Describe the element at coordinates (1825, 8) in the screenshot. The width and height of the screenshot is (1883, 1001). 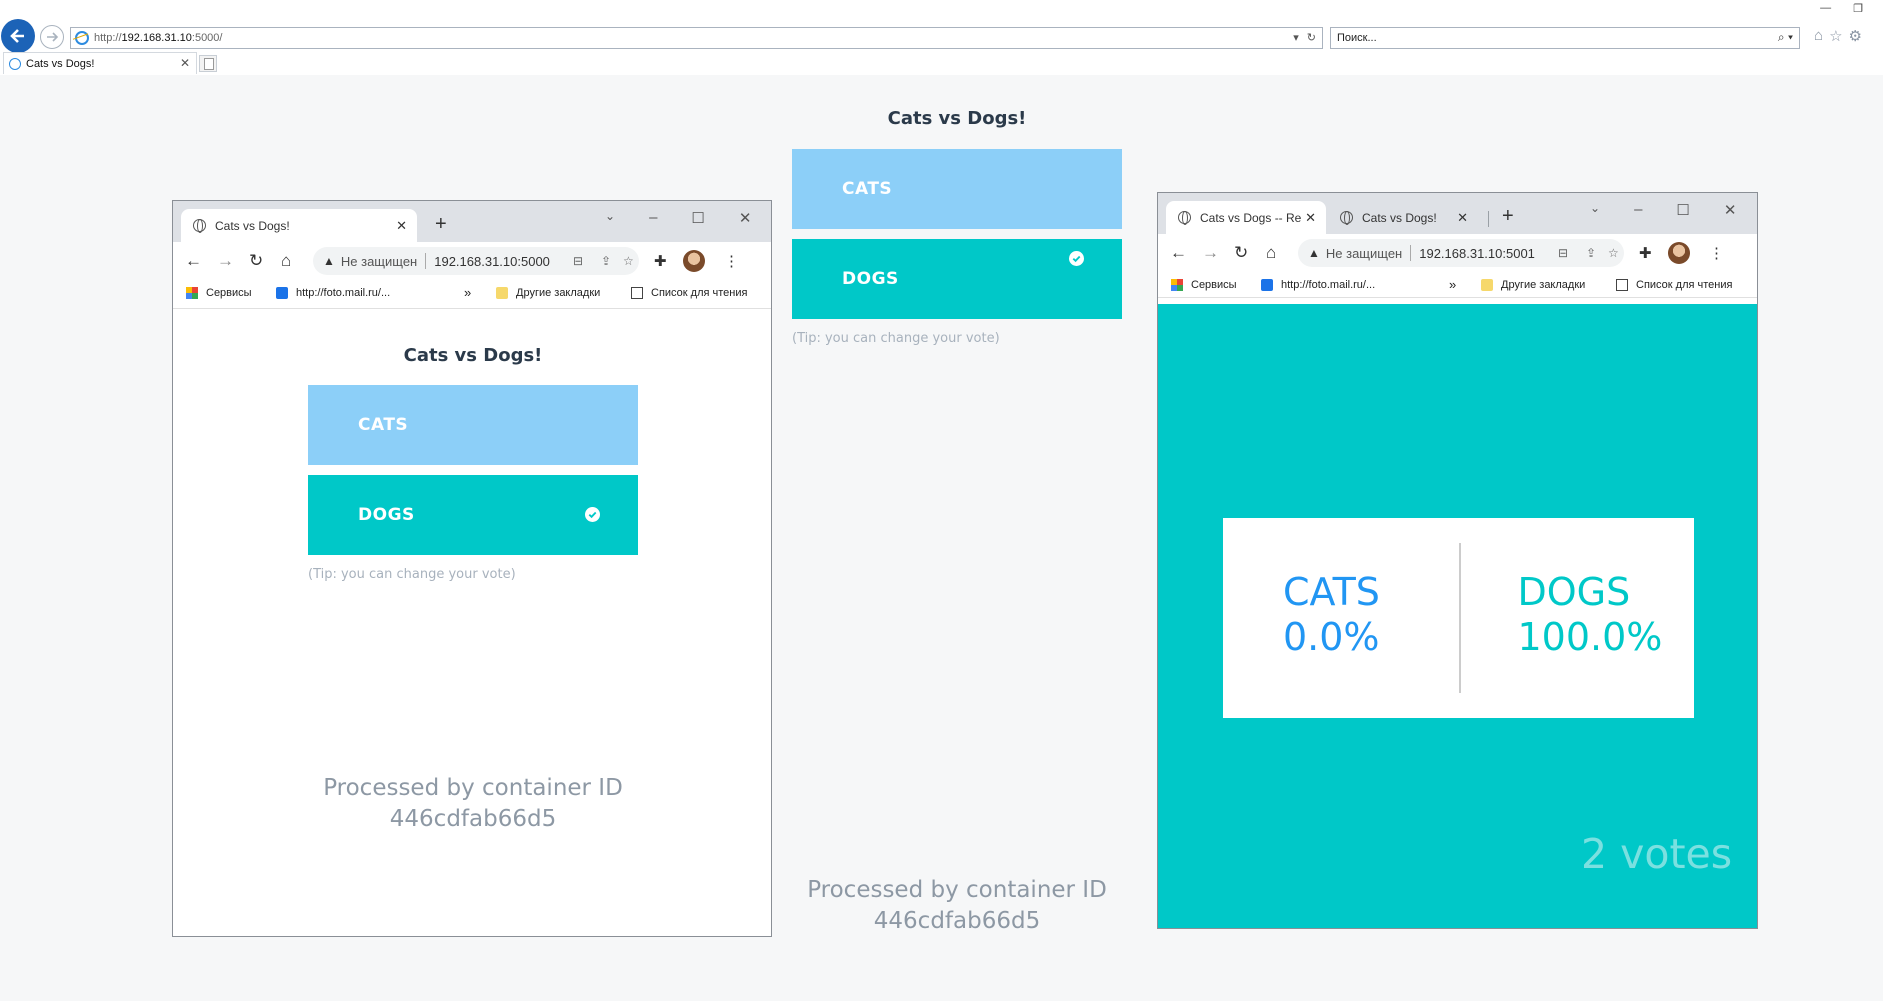
I see `minimize-icon: —` at that location.